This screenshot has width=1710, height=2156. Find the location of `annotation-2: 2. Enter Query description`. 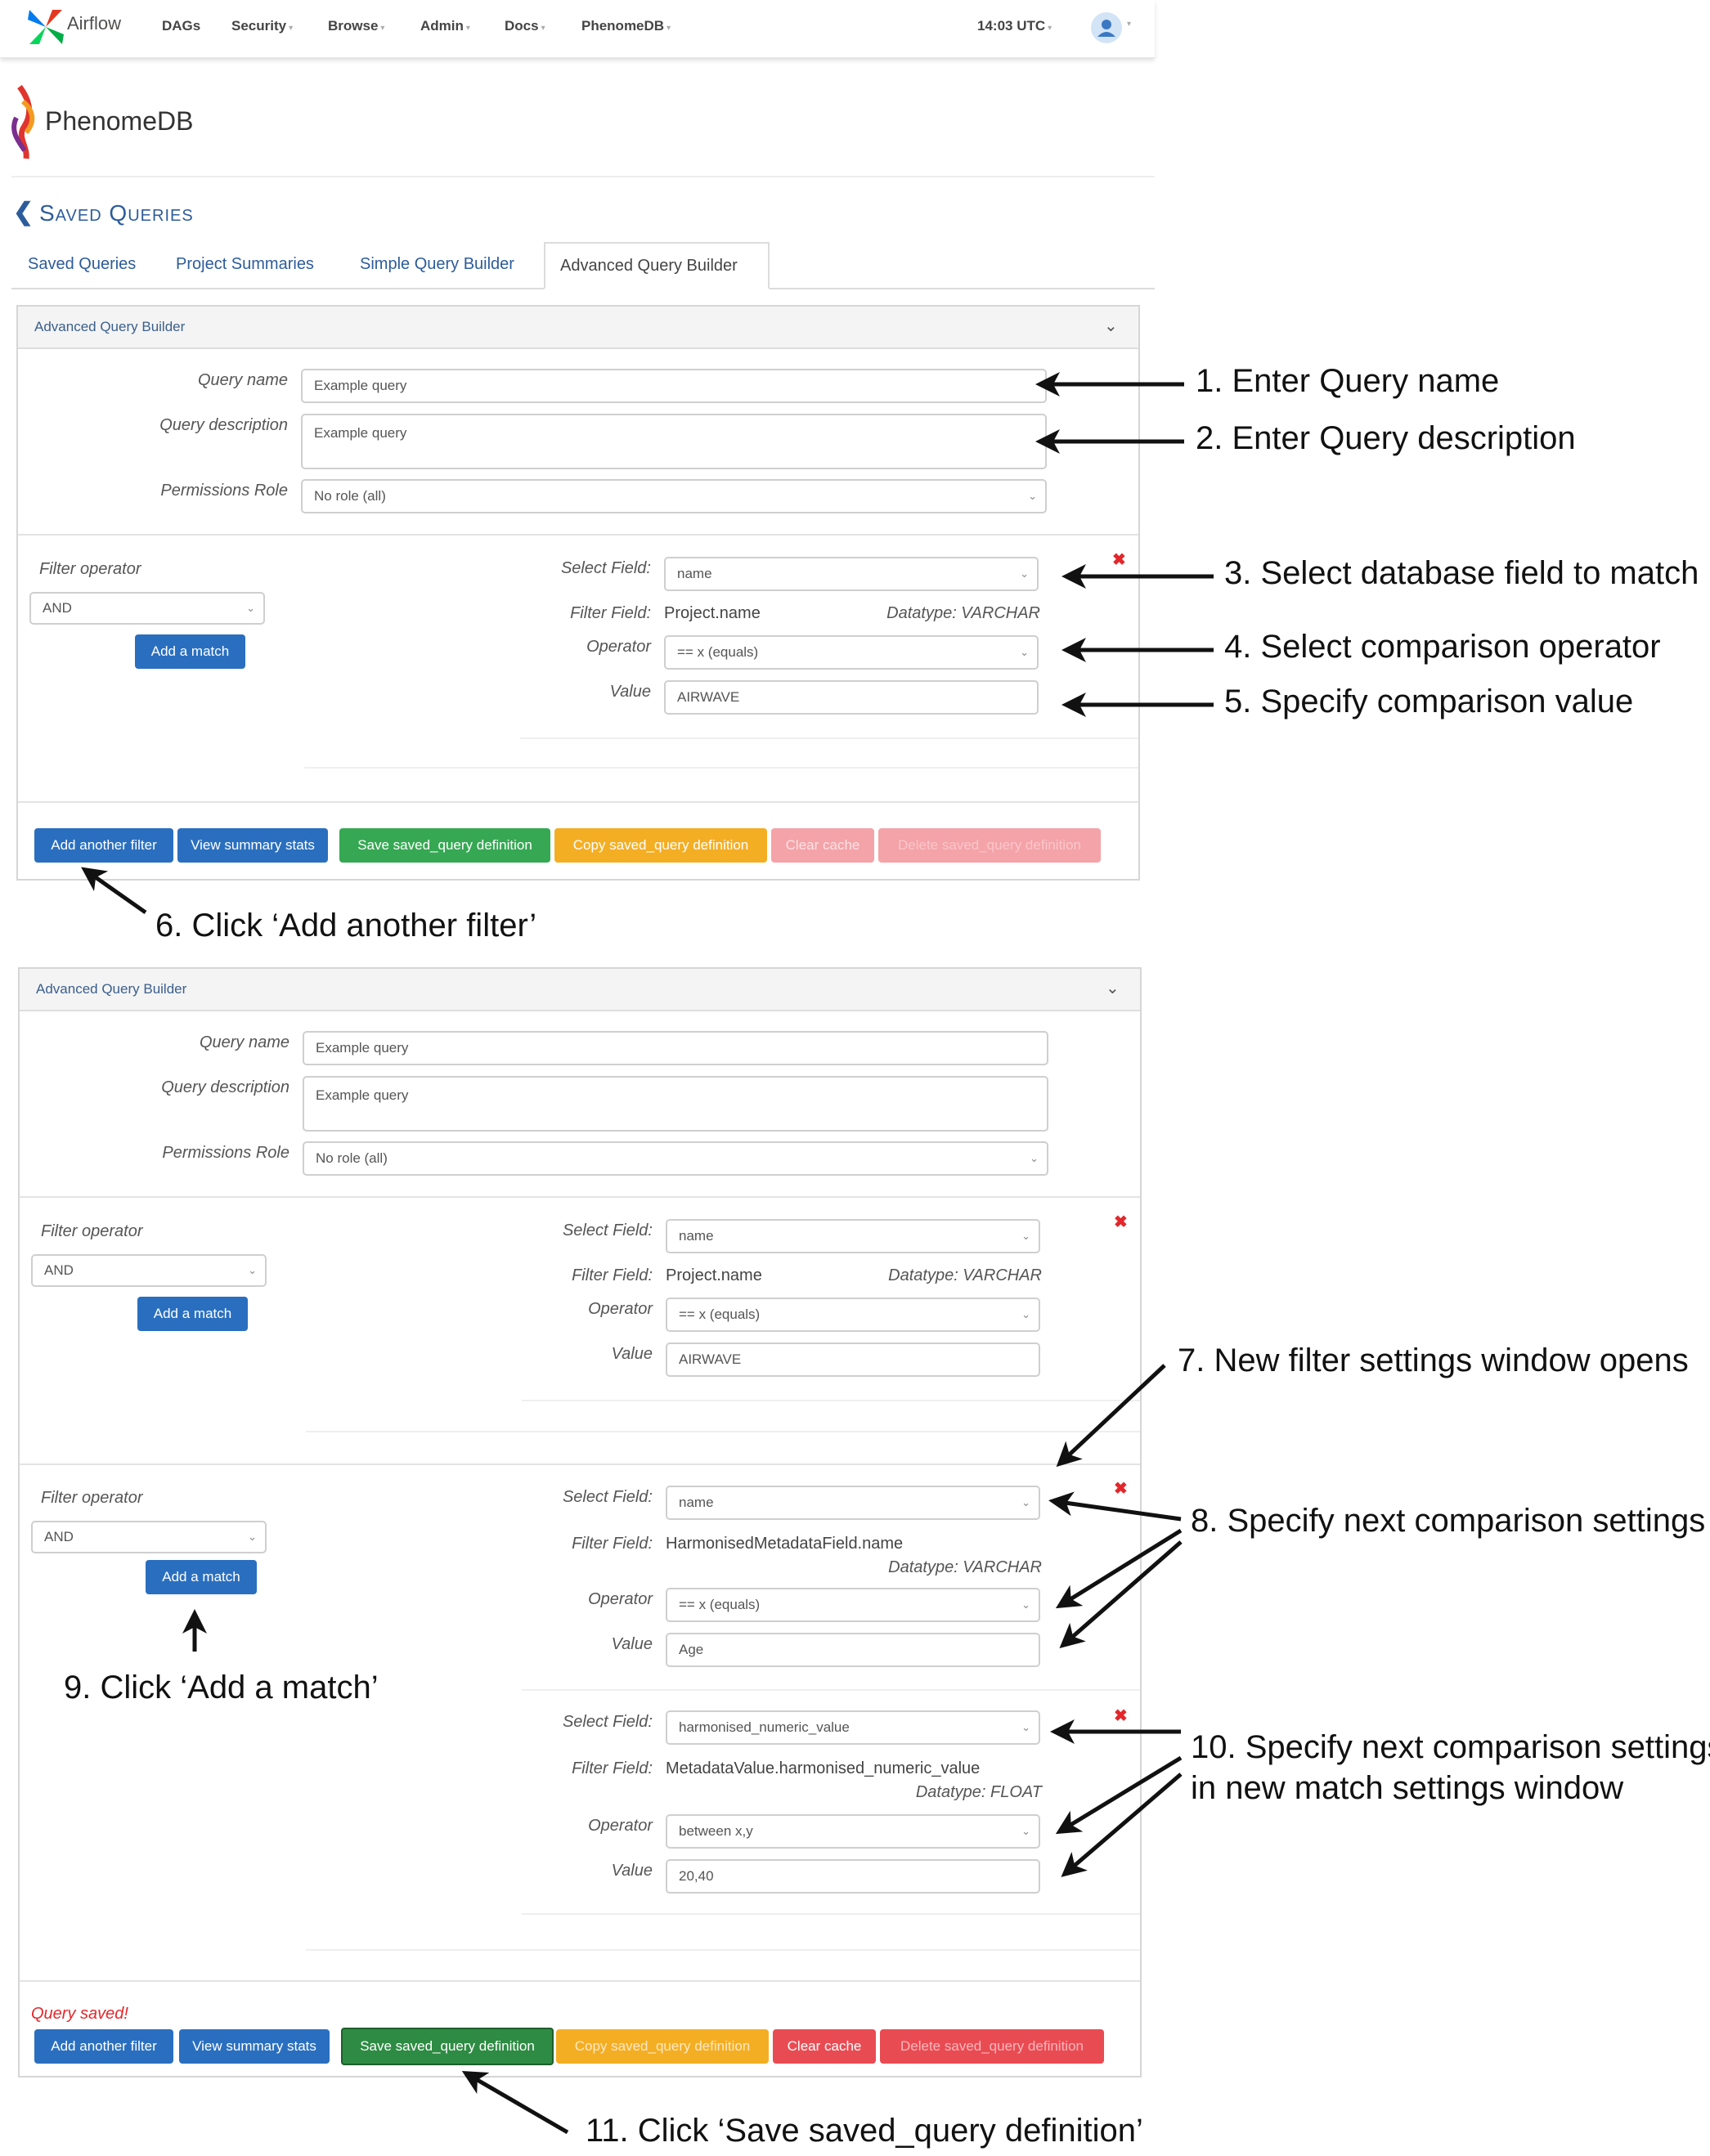

annotation-2: 2. Enter Query description is located at coordinates (1386, 438).